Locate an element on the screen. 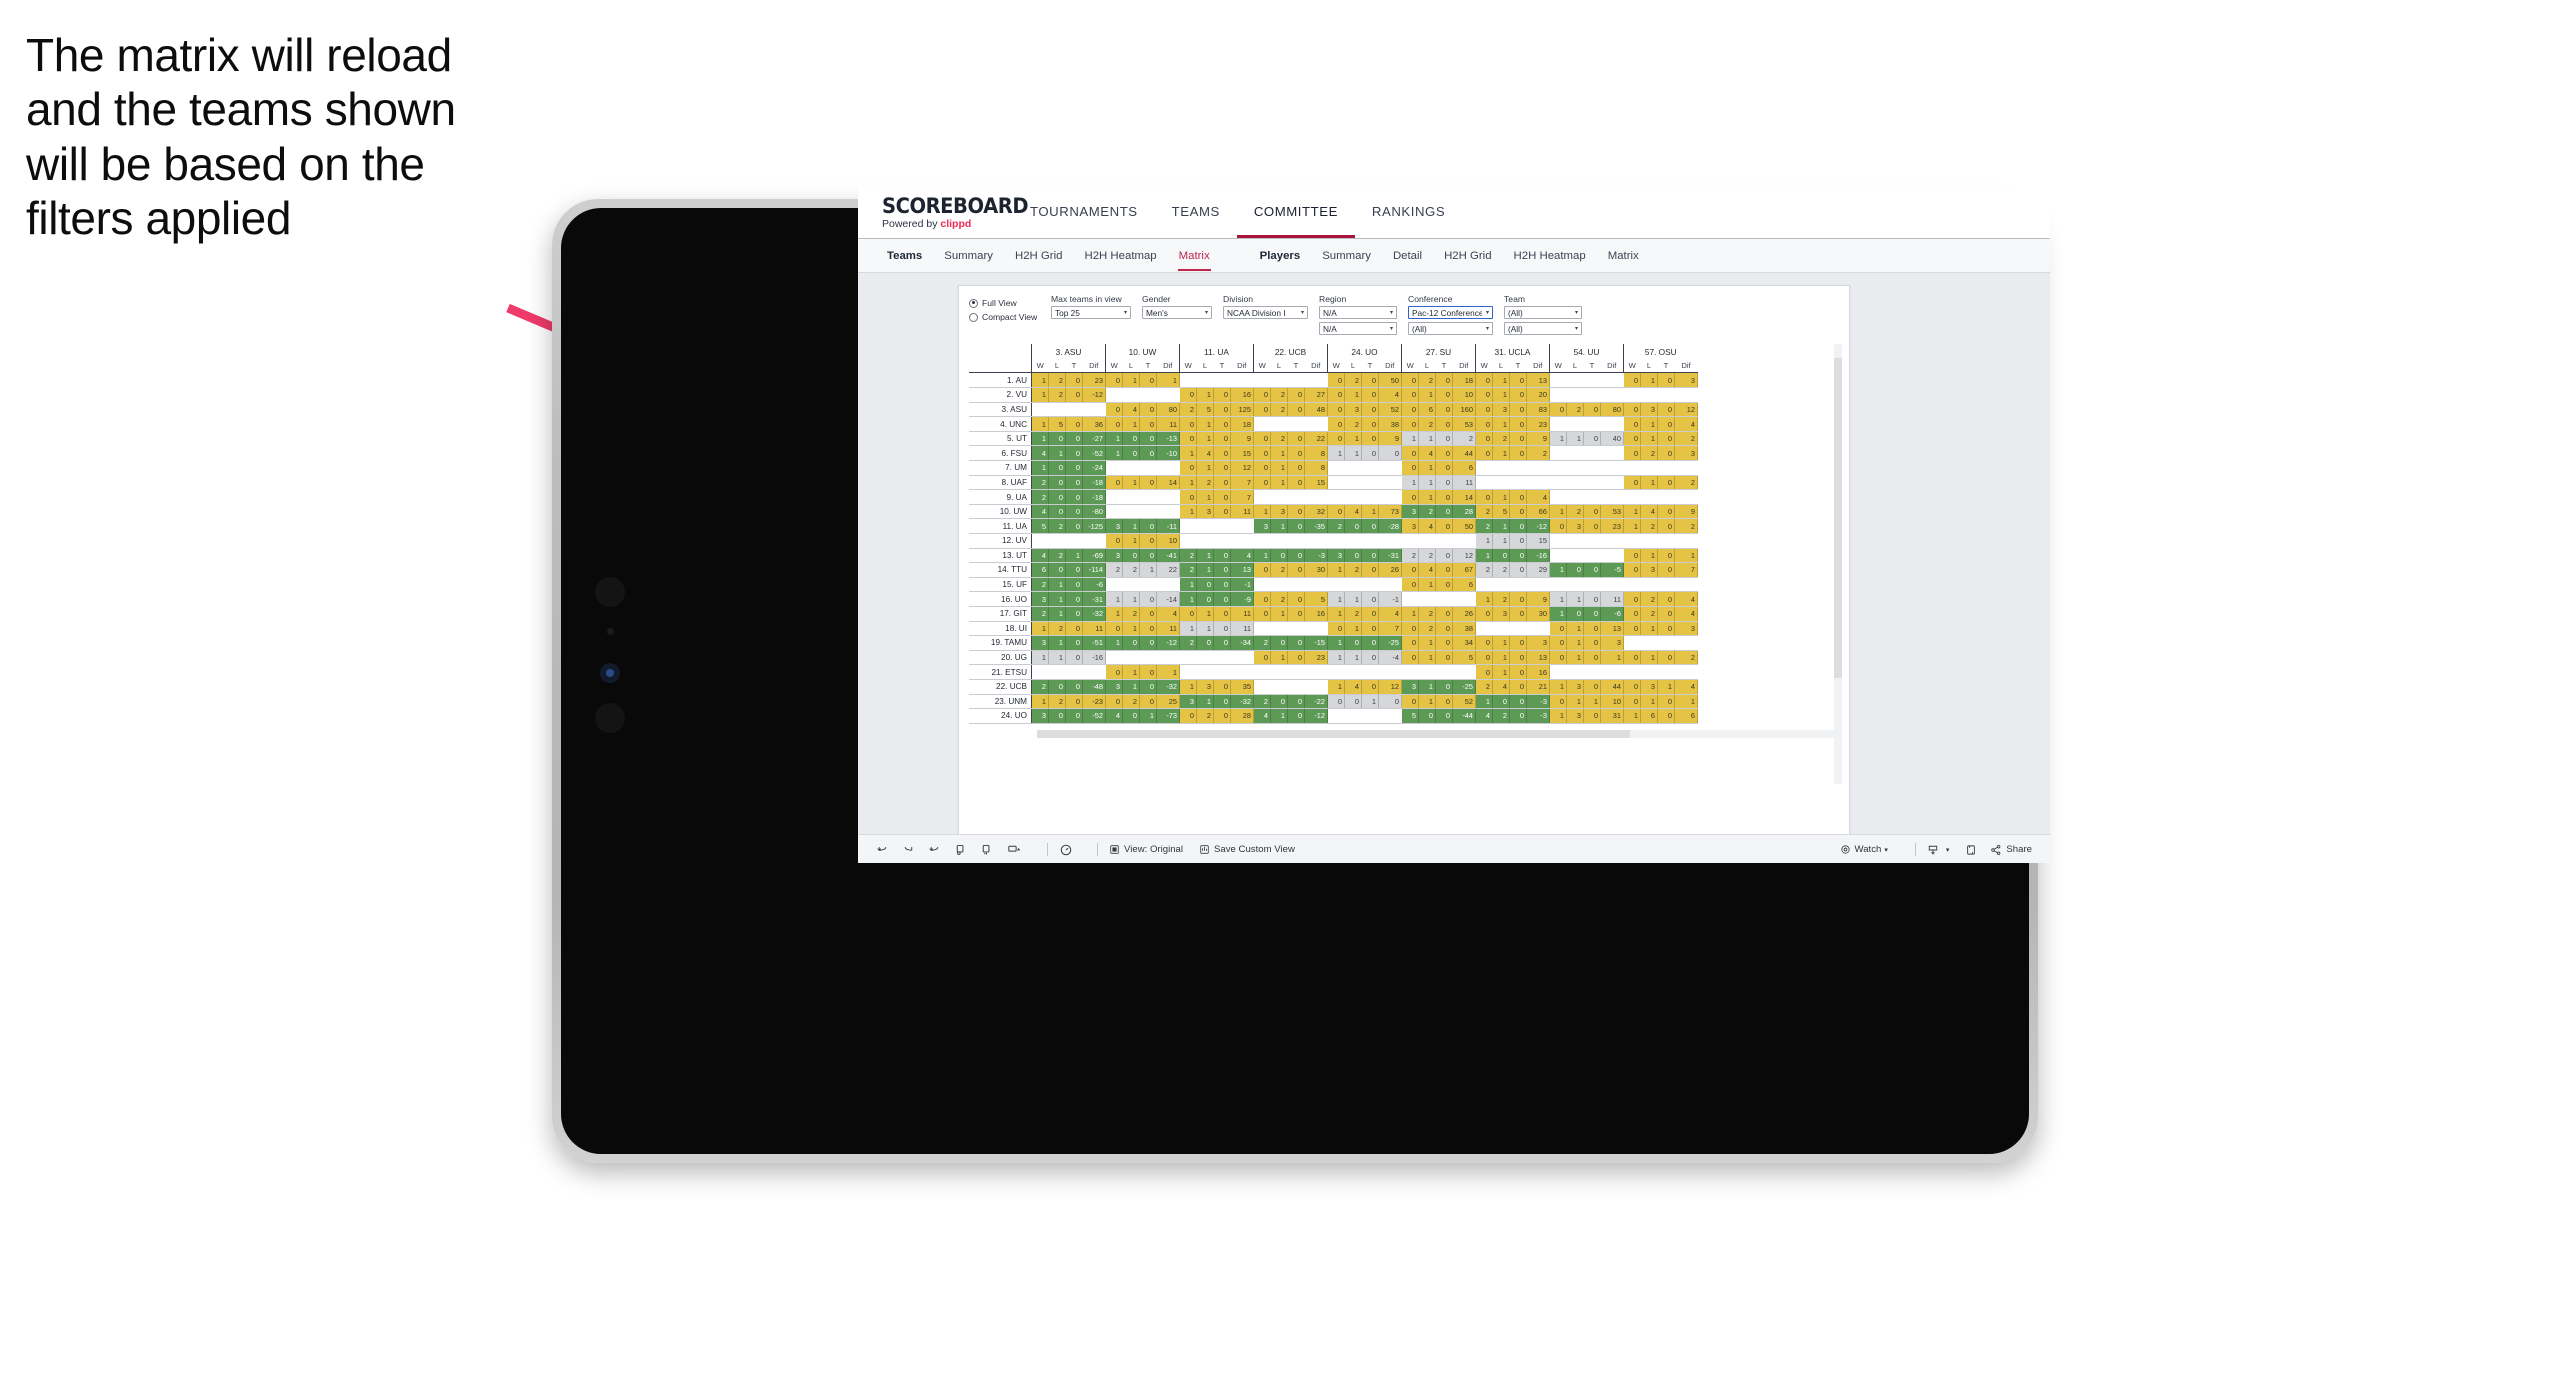  matrix-cell: 11 is located at coordinates (1168, 424).